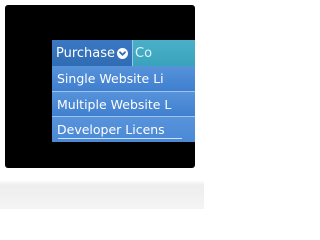  I want to click on submenu-item-label: Multiple Website L, so click(114, 104).